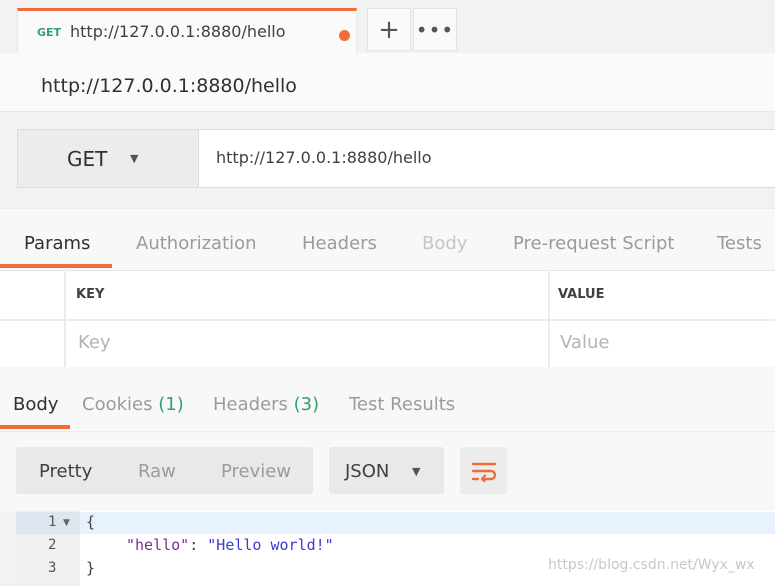  I want to click on tab-tests: Tests, so click(739, 243).